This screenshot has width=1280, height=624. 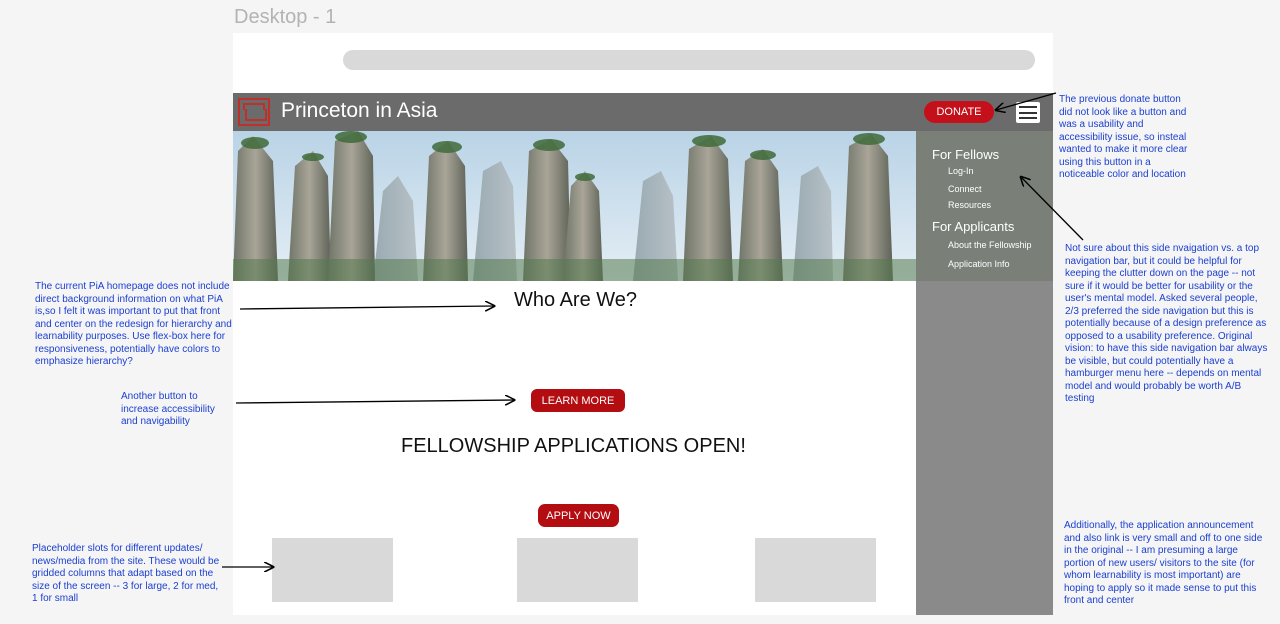 I want to click on sidebar-heading-fellows: For Fellows, so click(x=965, y=154).